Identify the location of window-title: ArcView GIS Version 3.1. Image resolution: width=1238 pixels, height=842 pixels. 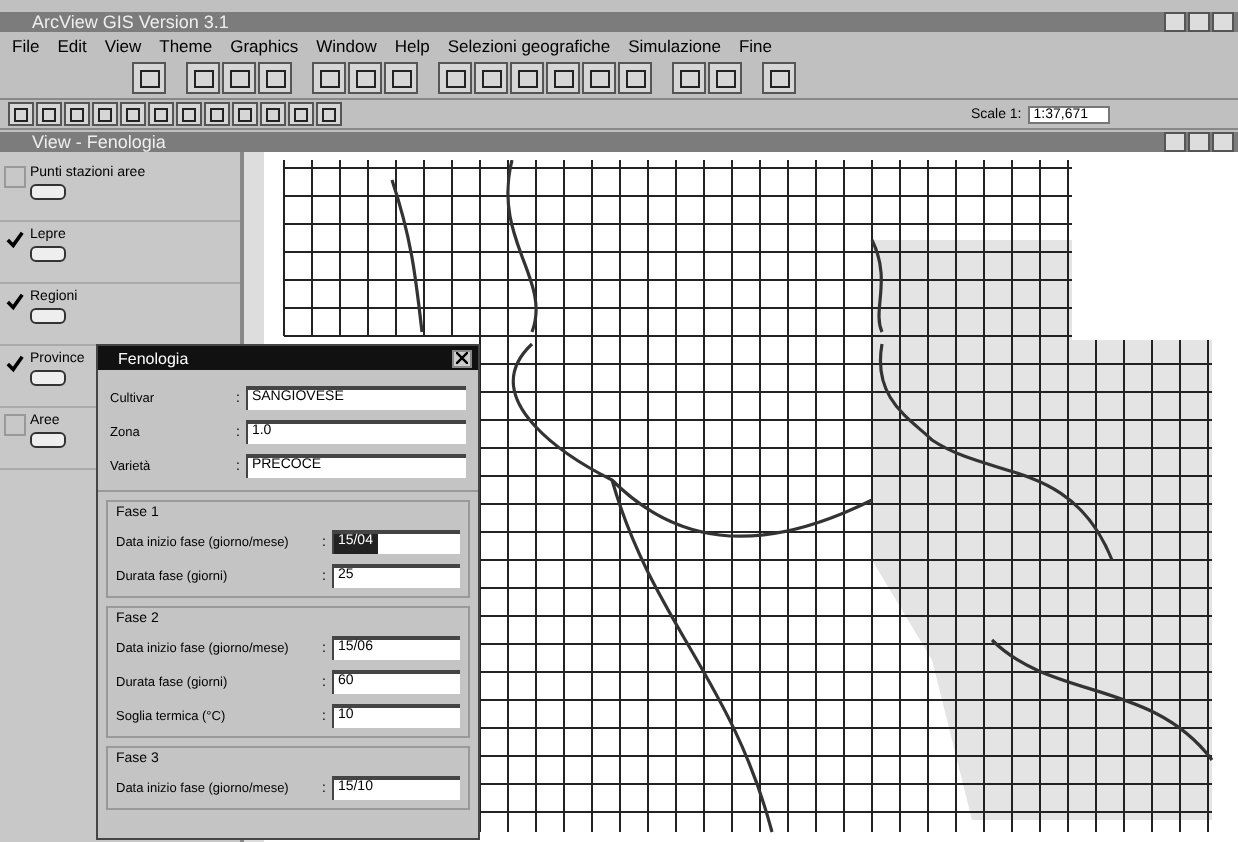
(131, 22).